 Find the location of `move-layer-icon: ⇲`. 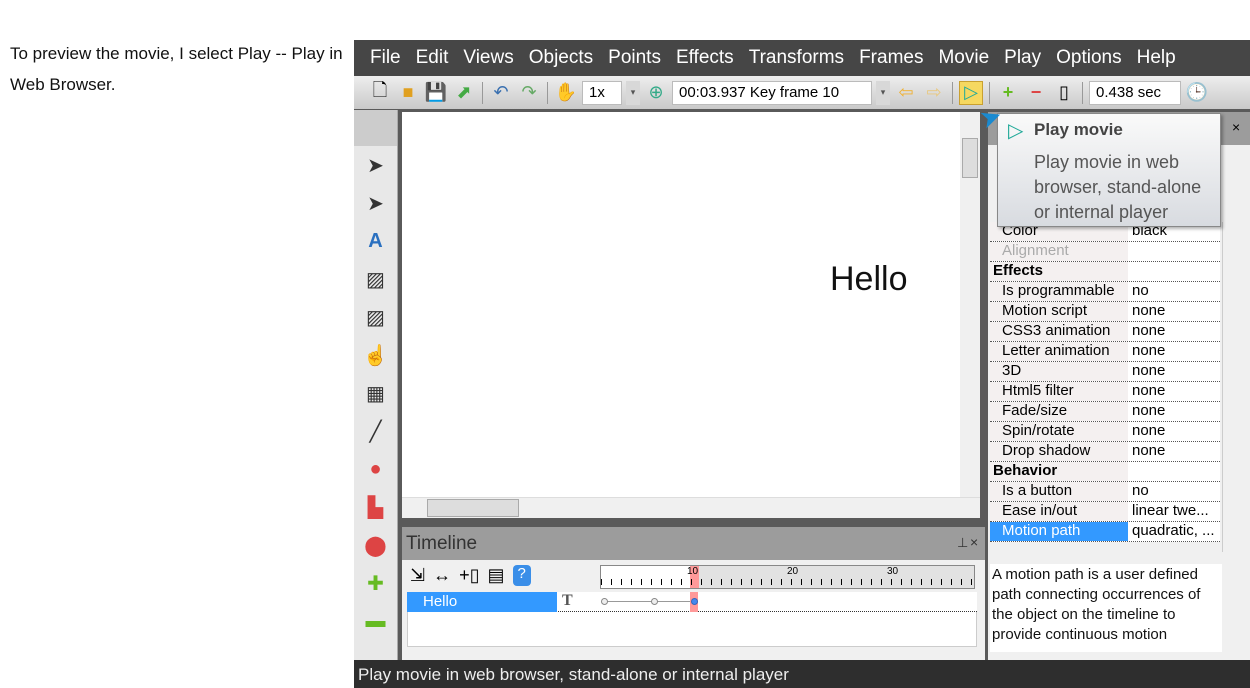

move-layer-icon: ⇲ is located at coordinates (417, 575).